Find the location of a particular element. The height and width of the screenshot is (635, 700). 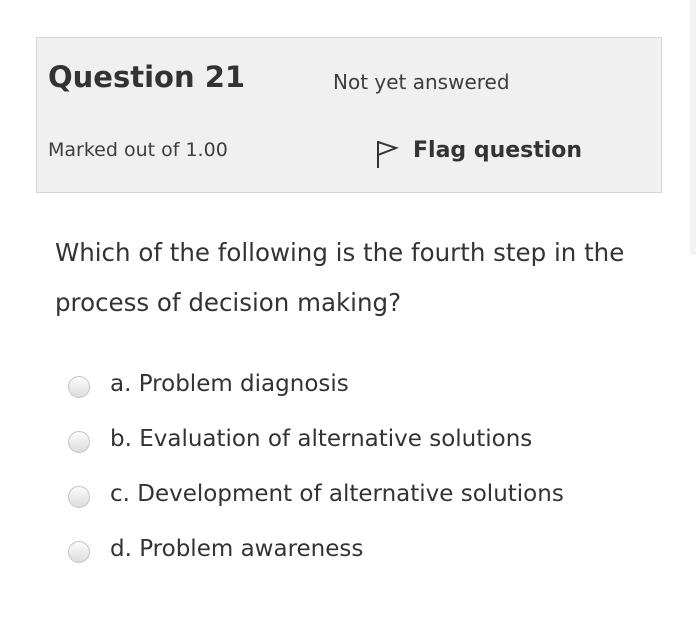

answer-label: d. Problem awareness is located at coordinates (237, 548).